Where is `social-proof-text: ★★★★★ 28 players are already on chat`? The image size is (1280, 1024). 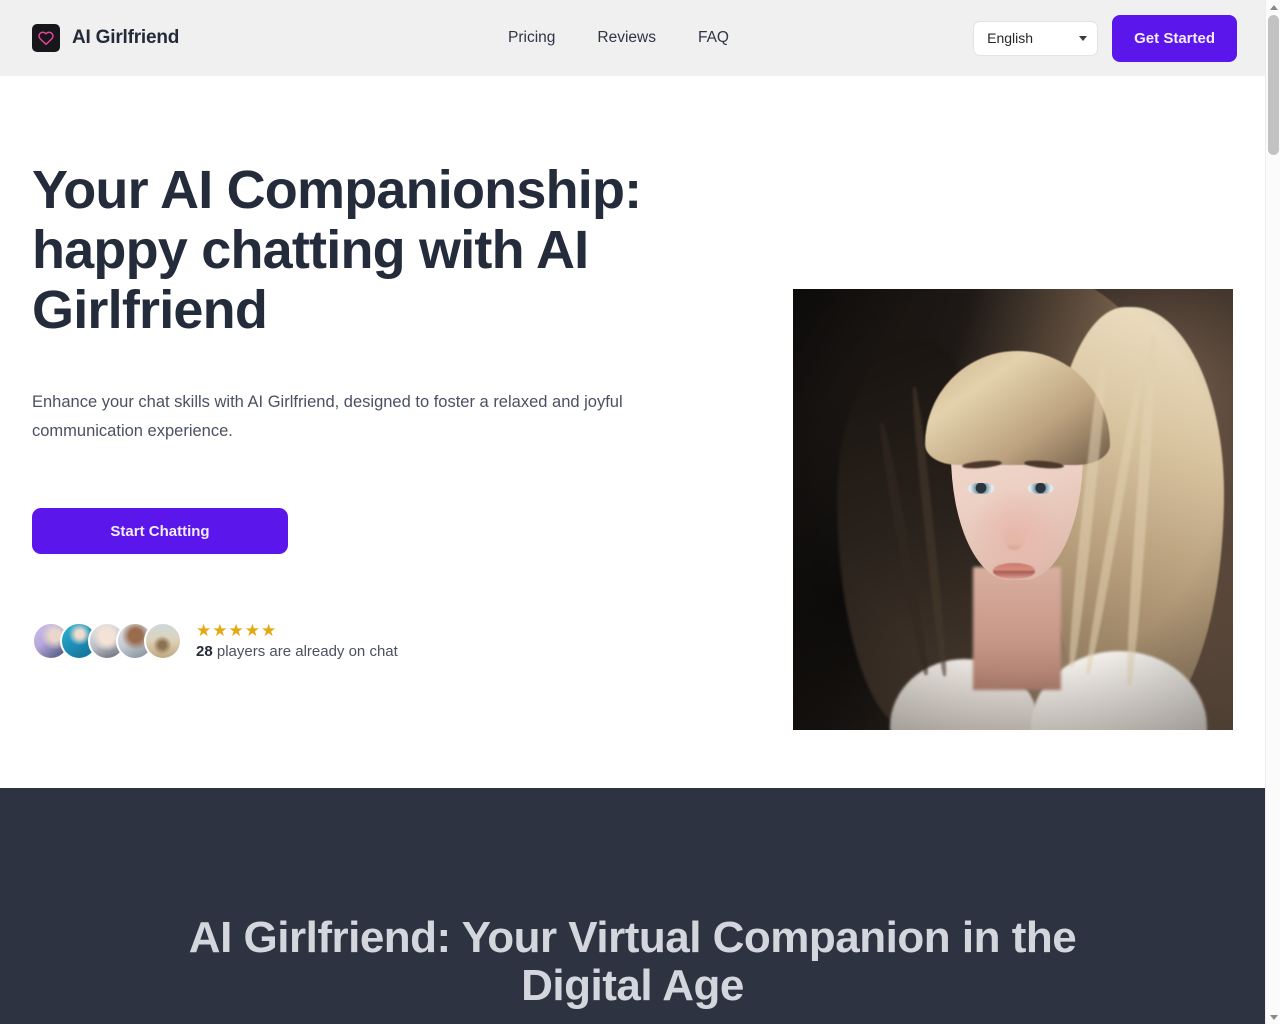 social-proof-text: ★★★★★ 28 players are already on chat is located at coordinates (297, 641).